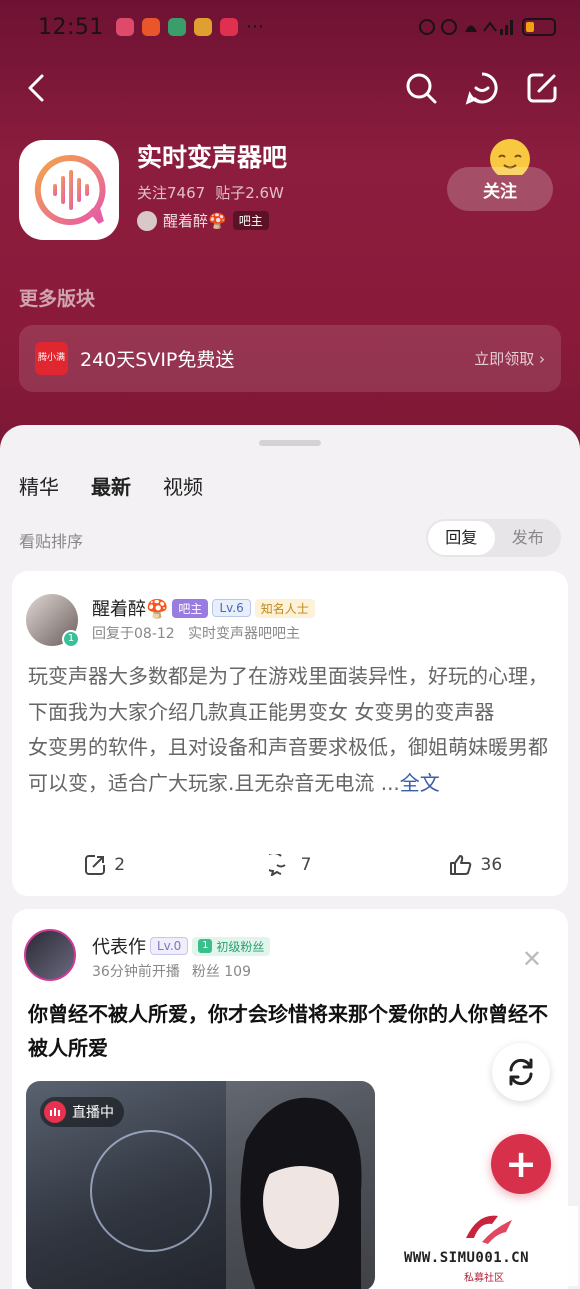  I want to click on back-button, so click(36, 88).